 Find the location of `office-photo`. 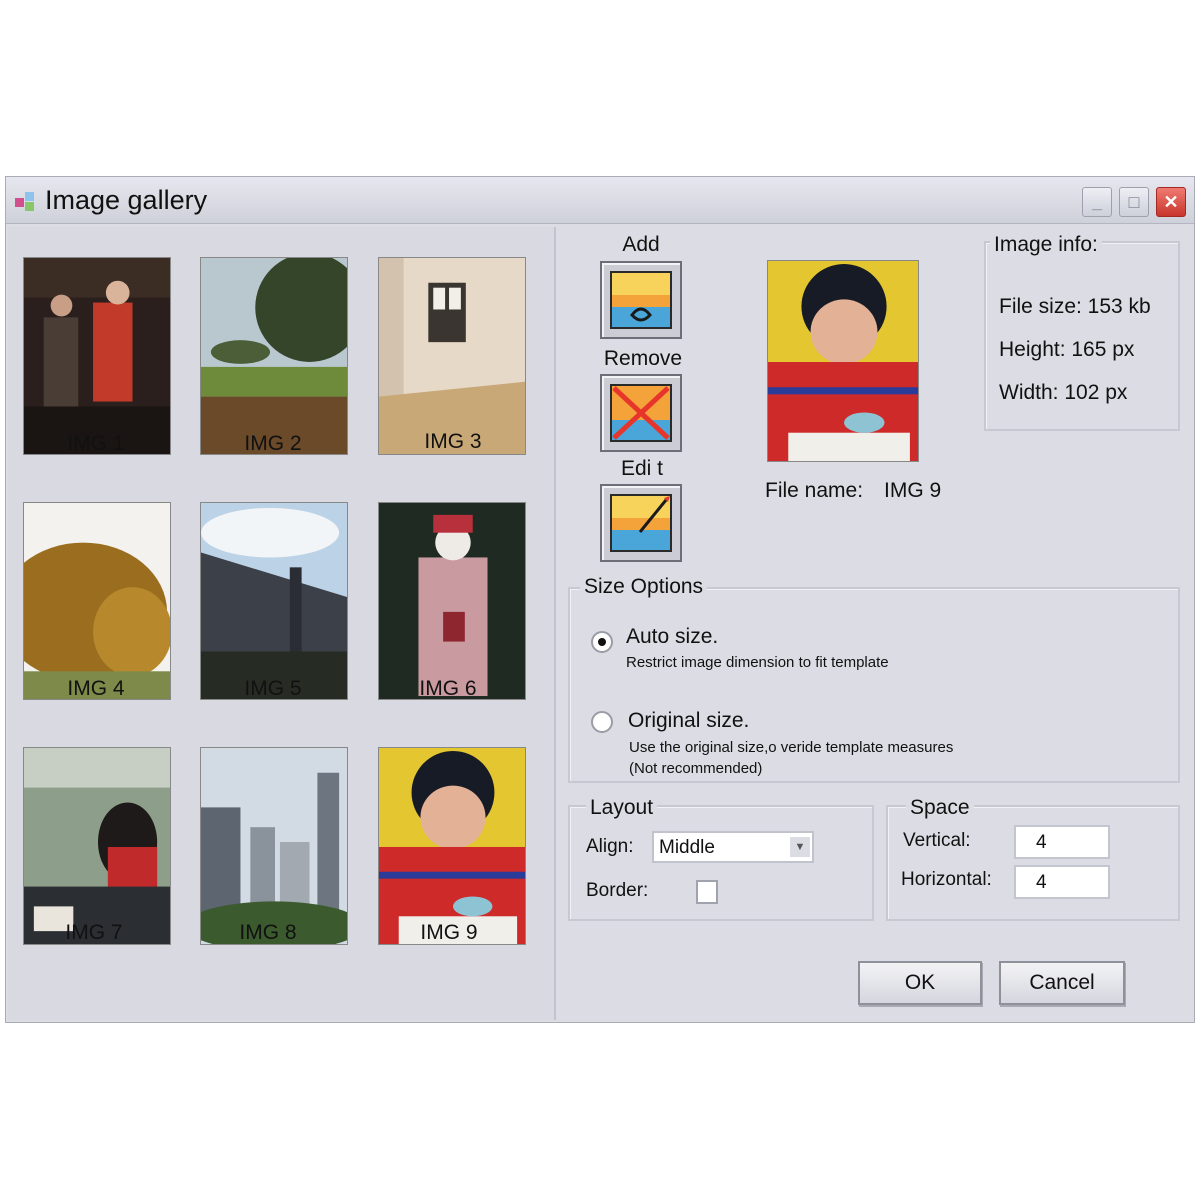

office-photo is located at coordinates (97, 846).